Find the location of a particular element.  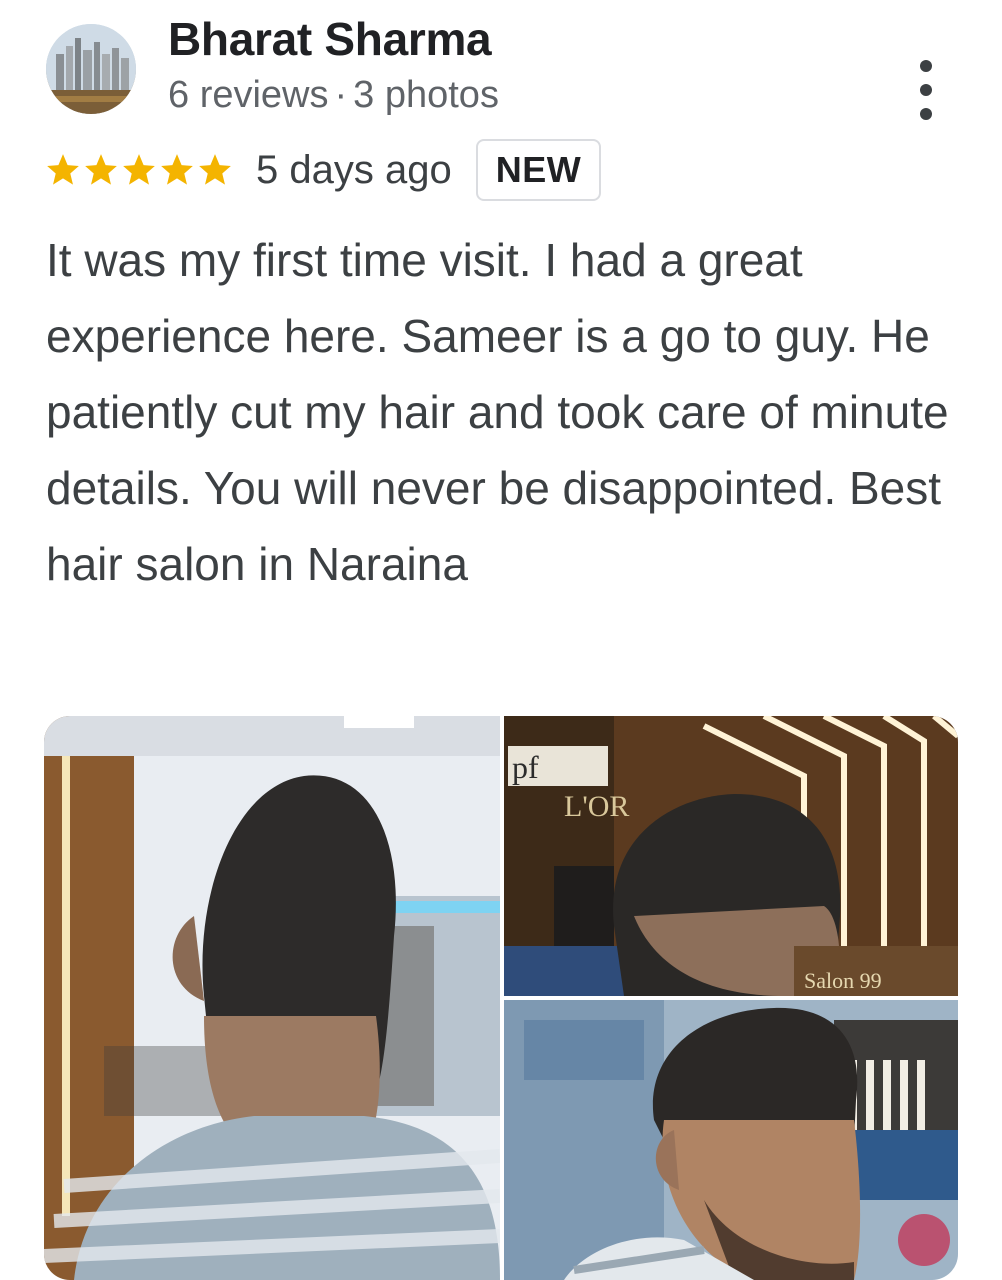

rating-row: 5 days ago NEW is located at coordinates (323, 170).